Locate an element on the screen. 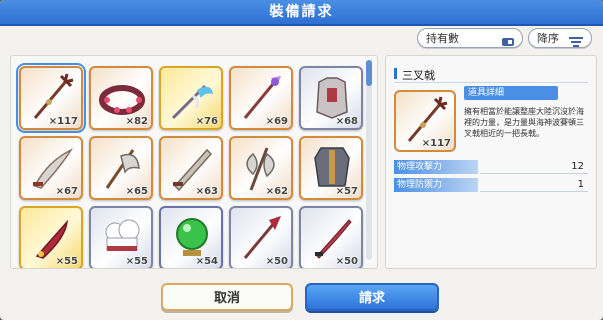 The width and height of the screenshot is (603, 320). item-count: ×117 is located at coordinates (63, 121).